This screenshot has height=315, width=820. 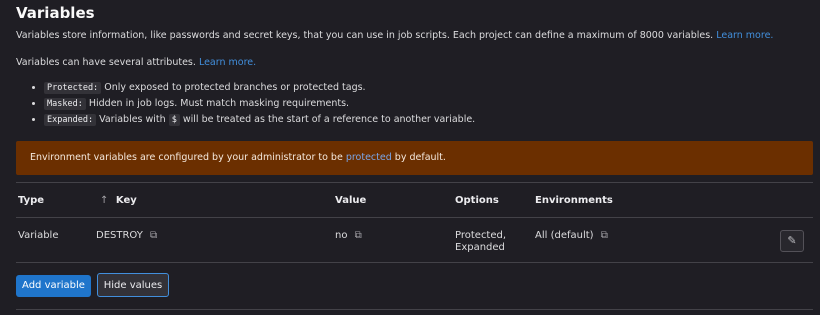 I want to click on column-header-options: Options, so click(x=477, y=200).